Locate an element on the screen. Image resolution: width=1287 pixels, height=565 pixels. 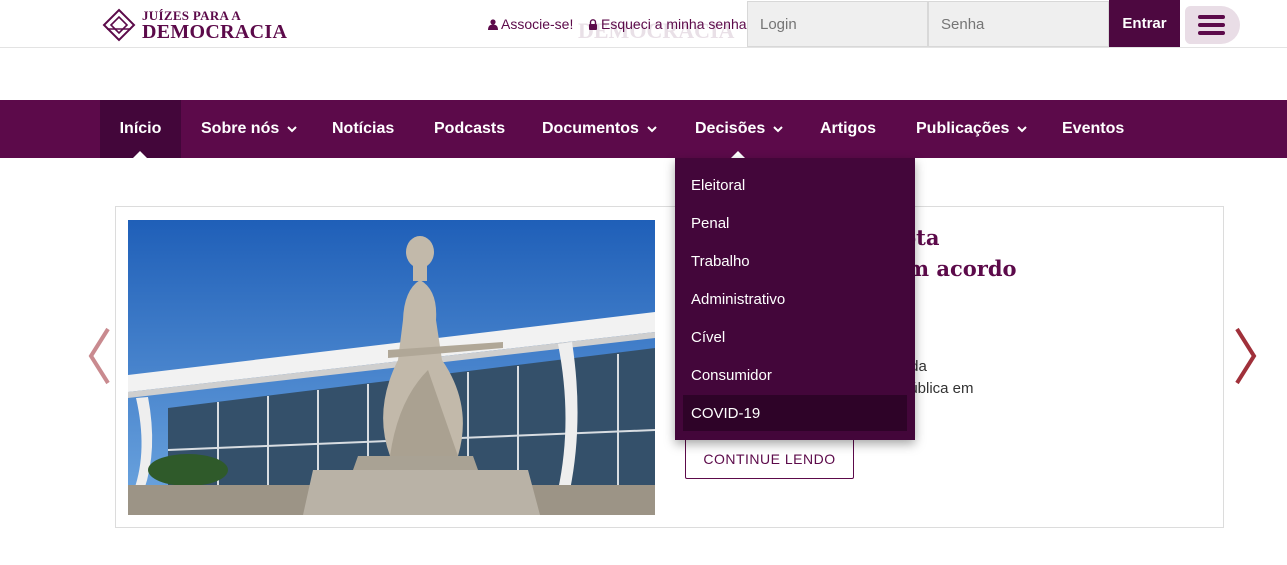
dropdown-item-penal: Penal is located at coordinates (795, 223).